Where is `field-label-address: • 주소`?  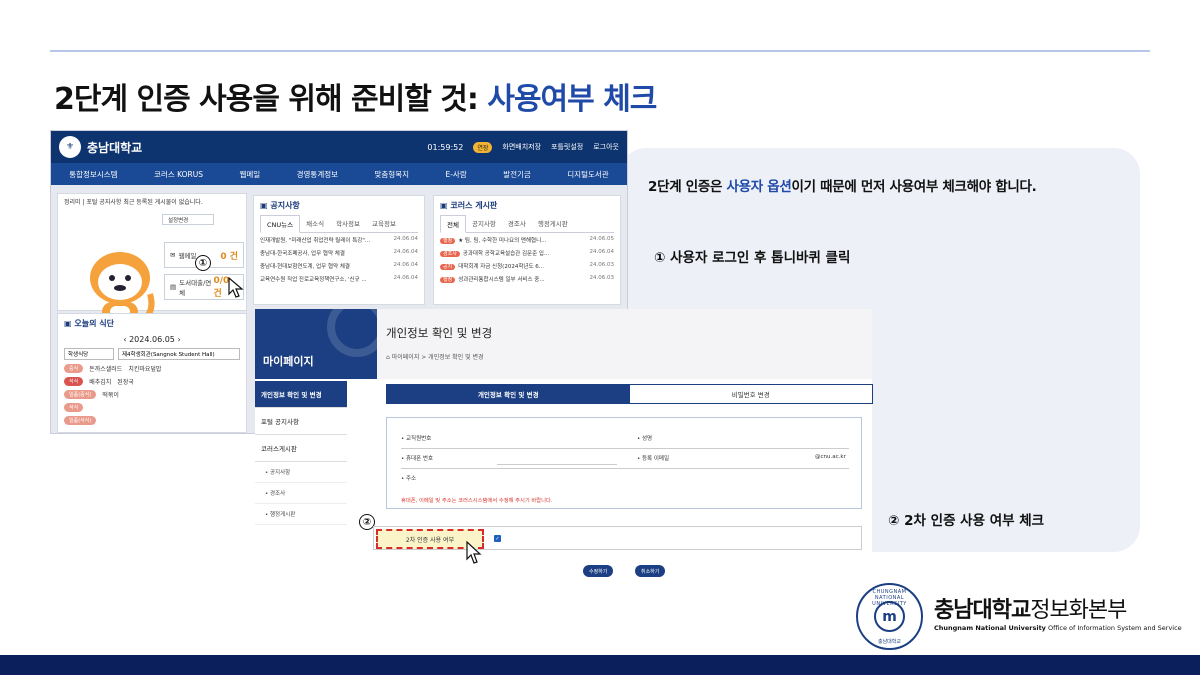
field-label-address: • 주소 is located at coordinates (409, 479).